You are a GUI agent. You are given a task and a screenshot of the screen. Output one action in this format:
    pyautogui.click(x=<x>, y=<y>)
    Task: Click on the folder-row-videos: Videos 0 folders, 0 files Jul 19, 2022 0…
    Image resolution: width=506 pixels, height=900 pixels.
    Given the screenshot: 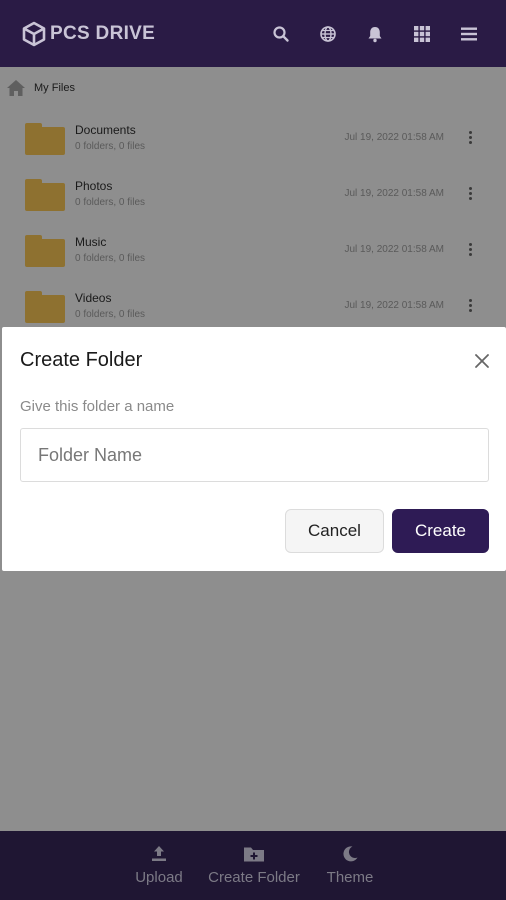 What is the action you would take?
    pyautogui.click(x=253, y=305)
    